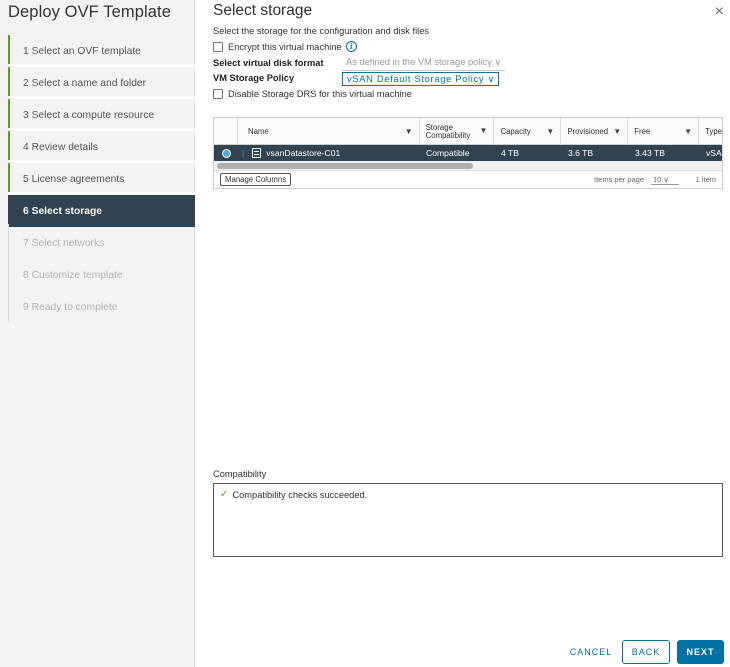 The width and height of the screenshot is (730, 667). Describe the element at coordinates (423, 64) in the screenshot. I see `disk-format-select: As defined in the VM storage policy ∨` at that location.